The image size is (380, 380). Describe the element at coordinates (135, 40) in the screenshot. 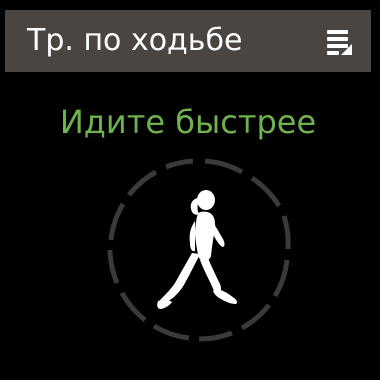

I see `page-title: Тр. по ходьбе` at that location.